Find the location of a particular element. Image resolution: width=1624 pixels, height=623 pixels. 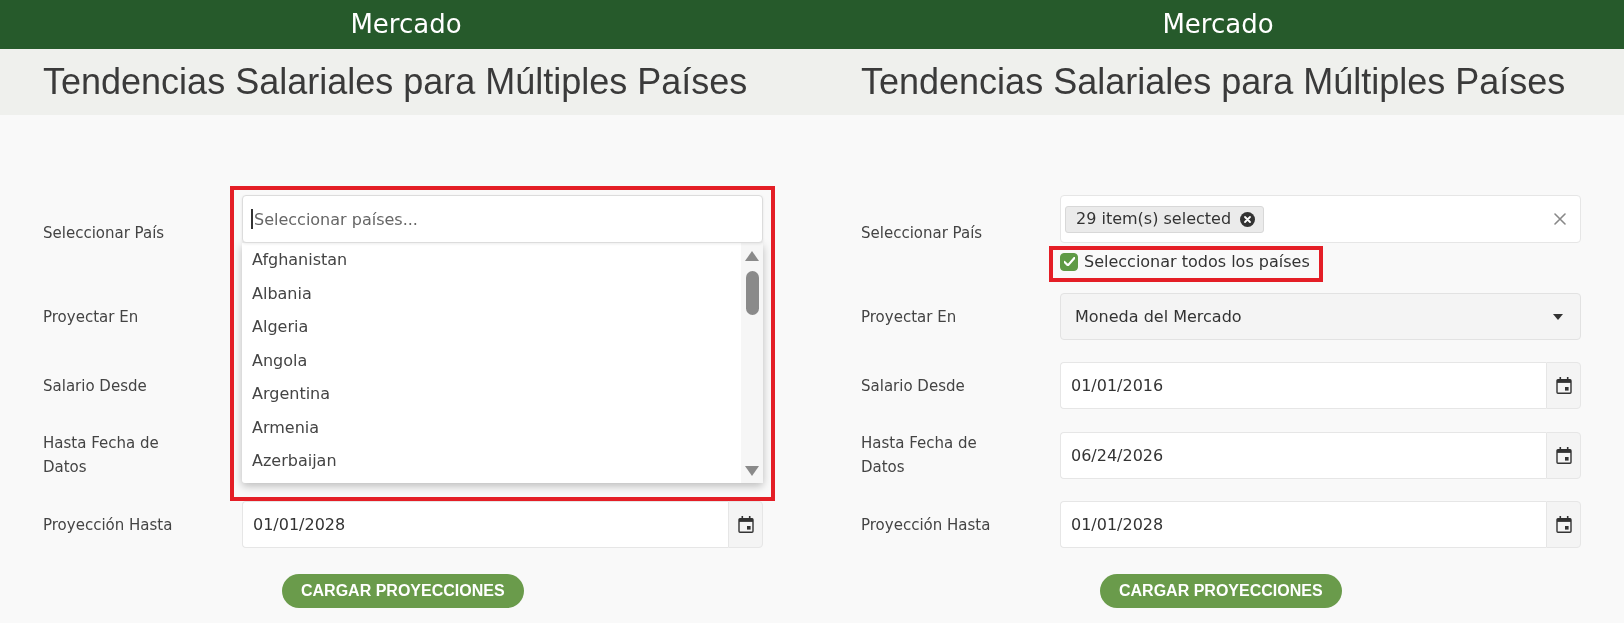

select-all-label: Seleccionar todos los países is located at coordinates (1197, 261).